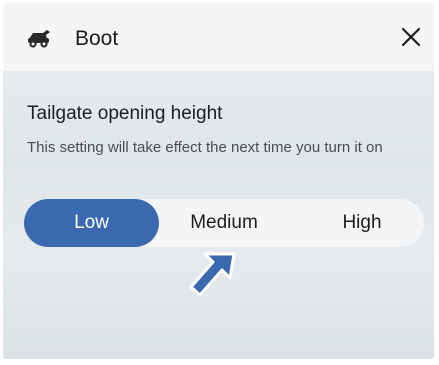  What do you see at coordinates (91, 223) in the screenshot?
I see `height-option-low: Low` at bounding box center [91, 223].